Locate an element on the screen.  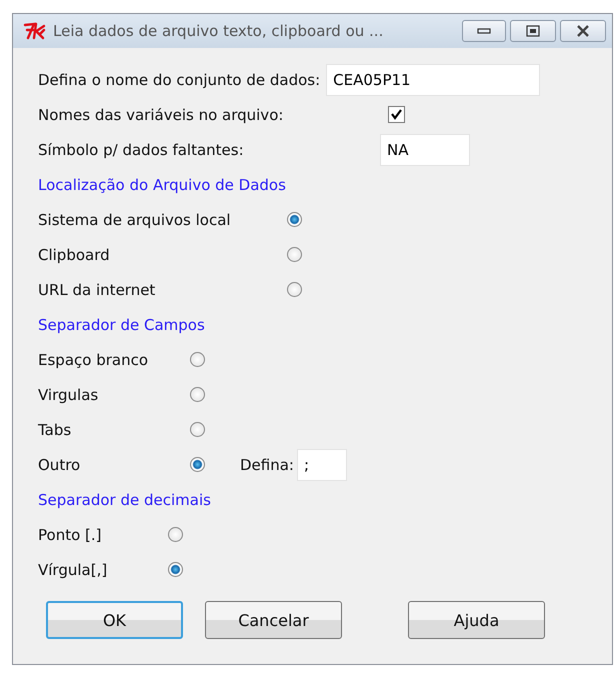
missing-symbol-field: NA is located at coordinates (425, 150).